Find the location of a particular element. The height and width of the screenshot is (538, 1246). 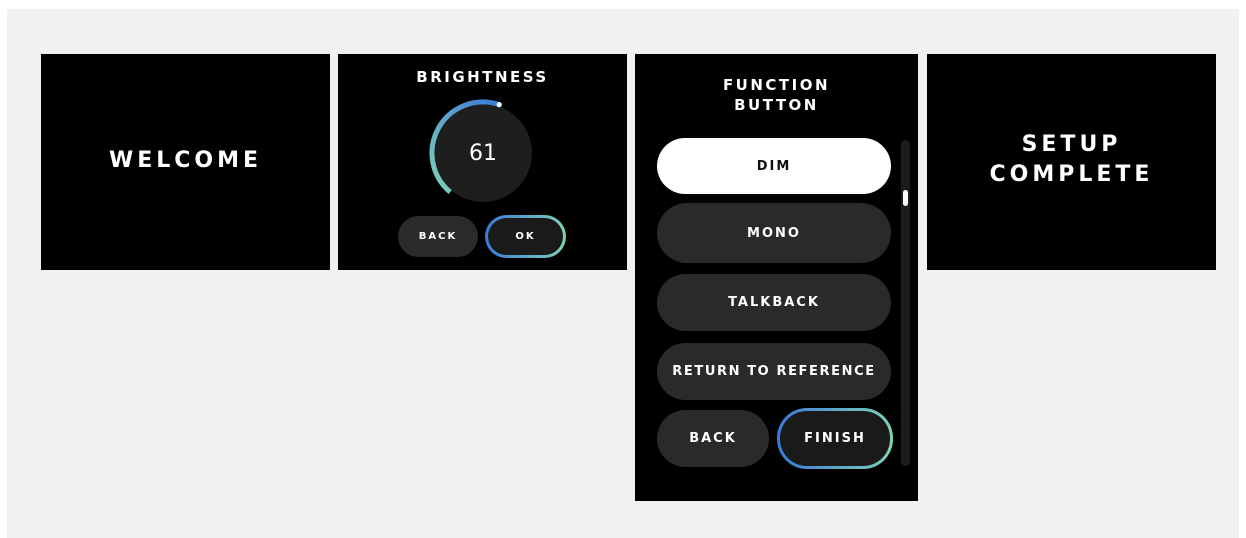

brightness-screen: BRIGHTNESS 61 BACK OK is located at coordinates (482, 162).